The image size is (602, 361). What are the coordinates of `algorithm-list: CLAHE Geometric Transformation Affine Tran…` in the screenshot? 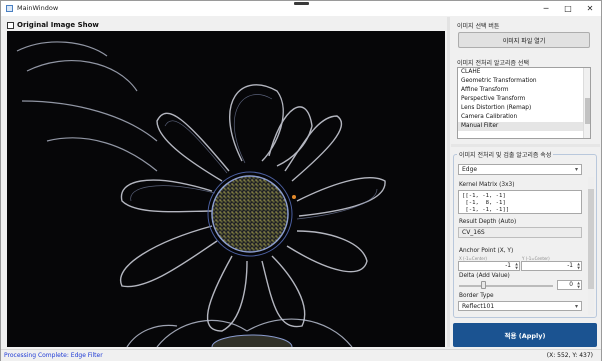 It's located at (524, 103).